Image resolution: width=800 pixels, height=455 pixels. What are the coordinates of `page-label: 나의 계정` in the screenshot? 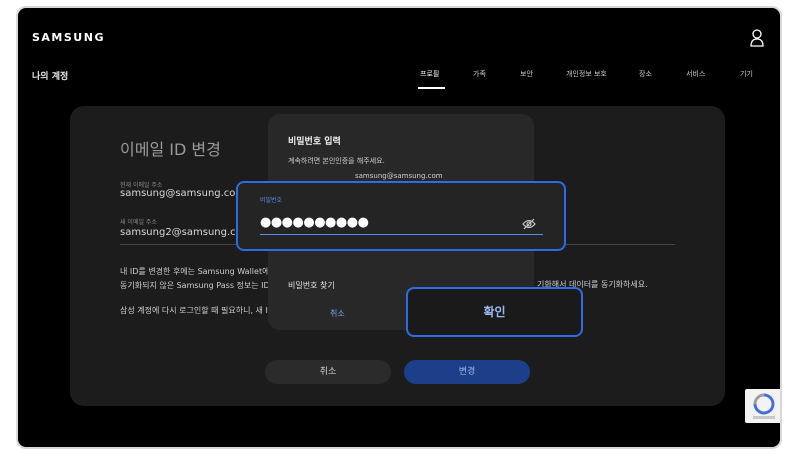 It's located at (50, 77).